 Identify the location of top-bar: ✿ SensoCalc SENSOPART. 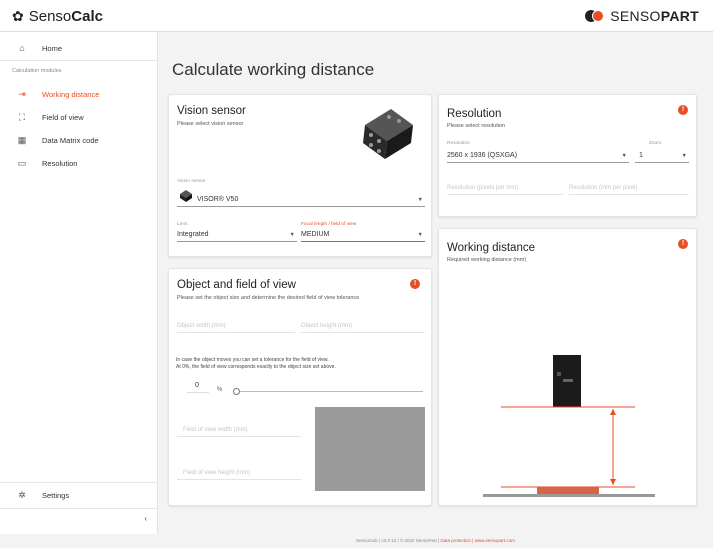
(356, 16).